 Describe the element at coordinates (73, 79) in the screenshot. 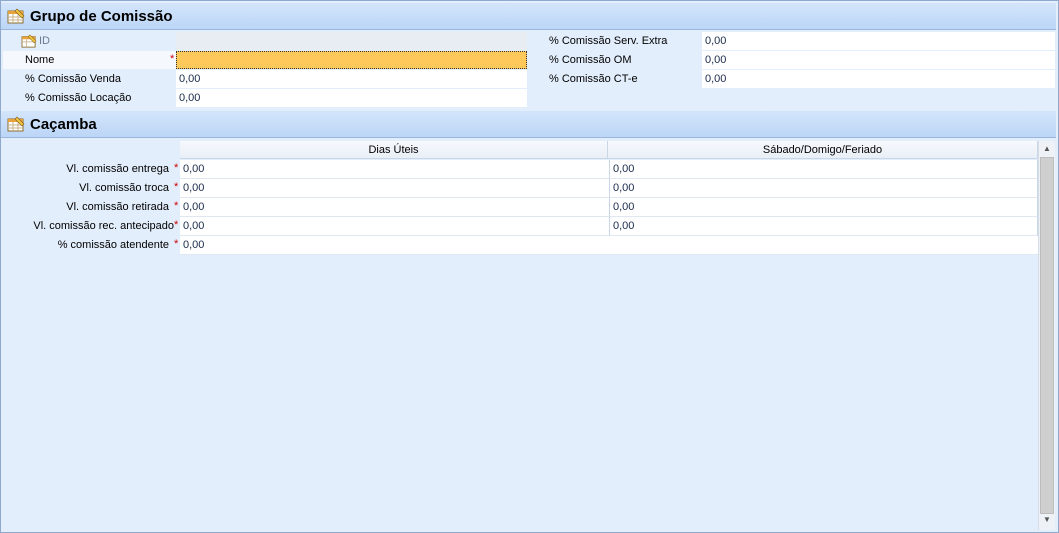

I see `venda-label: % Comissão Venda` at that location.